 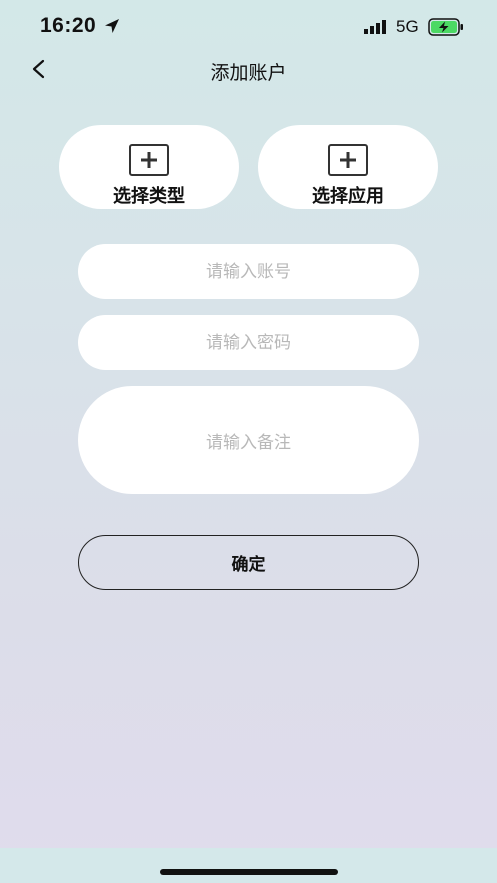 What do you see at coordinates (248, 73) in the screenshot?
I see `page-title: 添加账户` at bounding box center [248, 73].